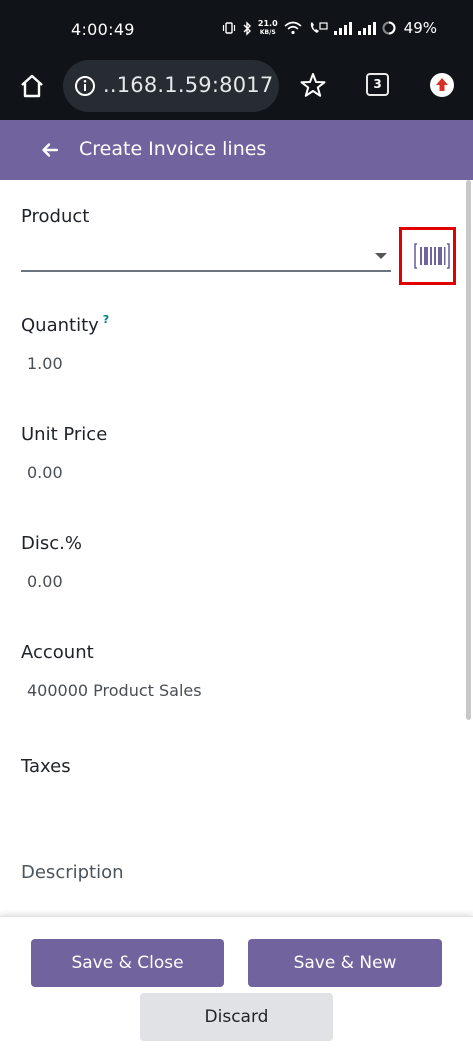  I want to click on site-info-icon, so click(85, 86).